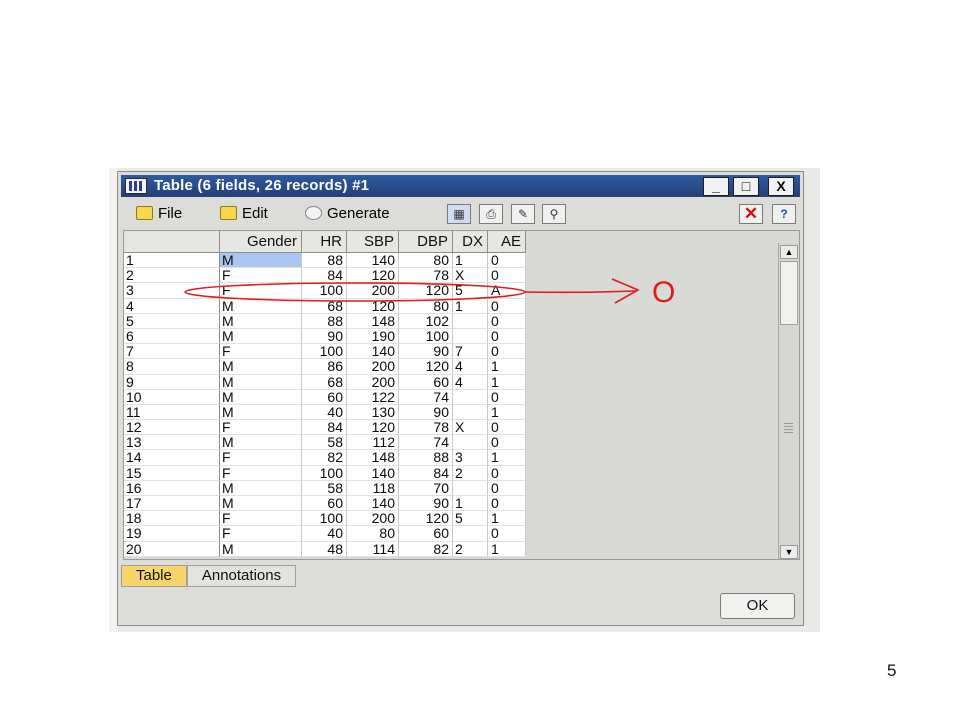  I want to click on tab-annotations: Annotations, so click(241, 576).